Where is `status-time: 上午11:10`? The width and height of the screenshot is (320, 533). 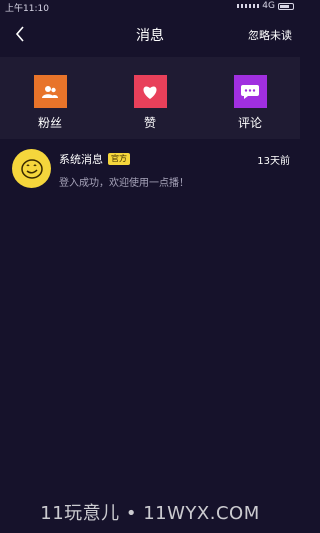
status-time: 上午11:10 is located at coordinates (27, 9).